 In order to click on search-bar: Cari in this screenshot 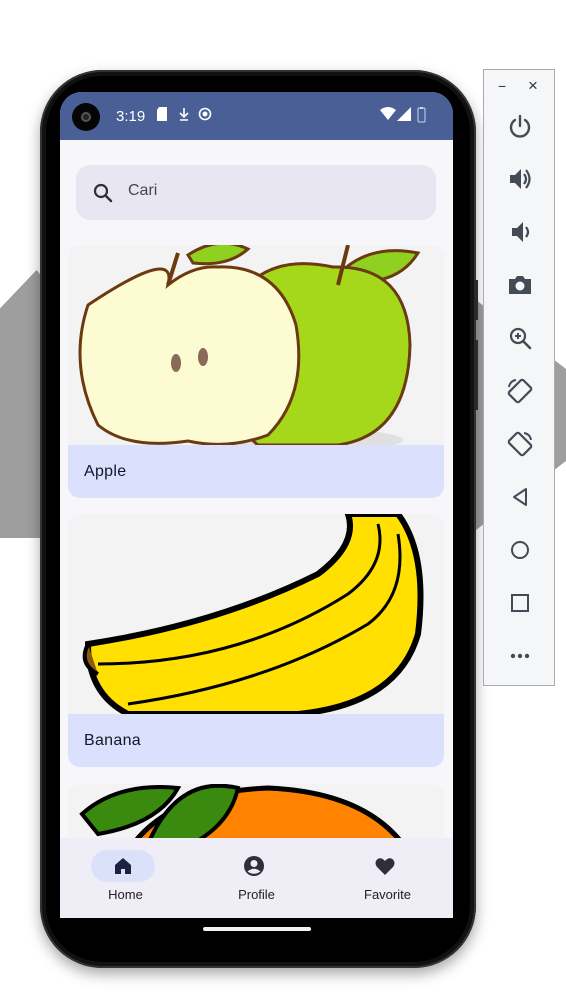, I will do `click(256, 192)`.